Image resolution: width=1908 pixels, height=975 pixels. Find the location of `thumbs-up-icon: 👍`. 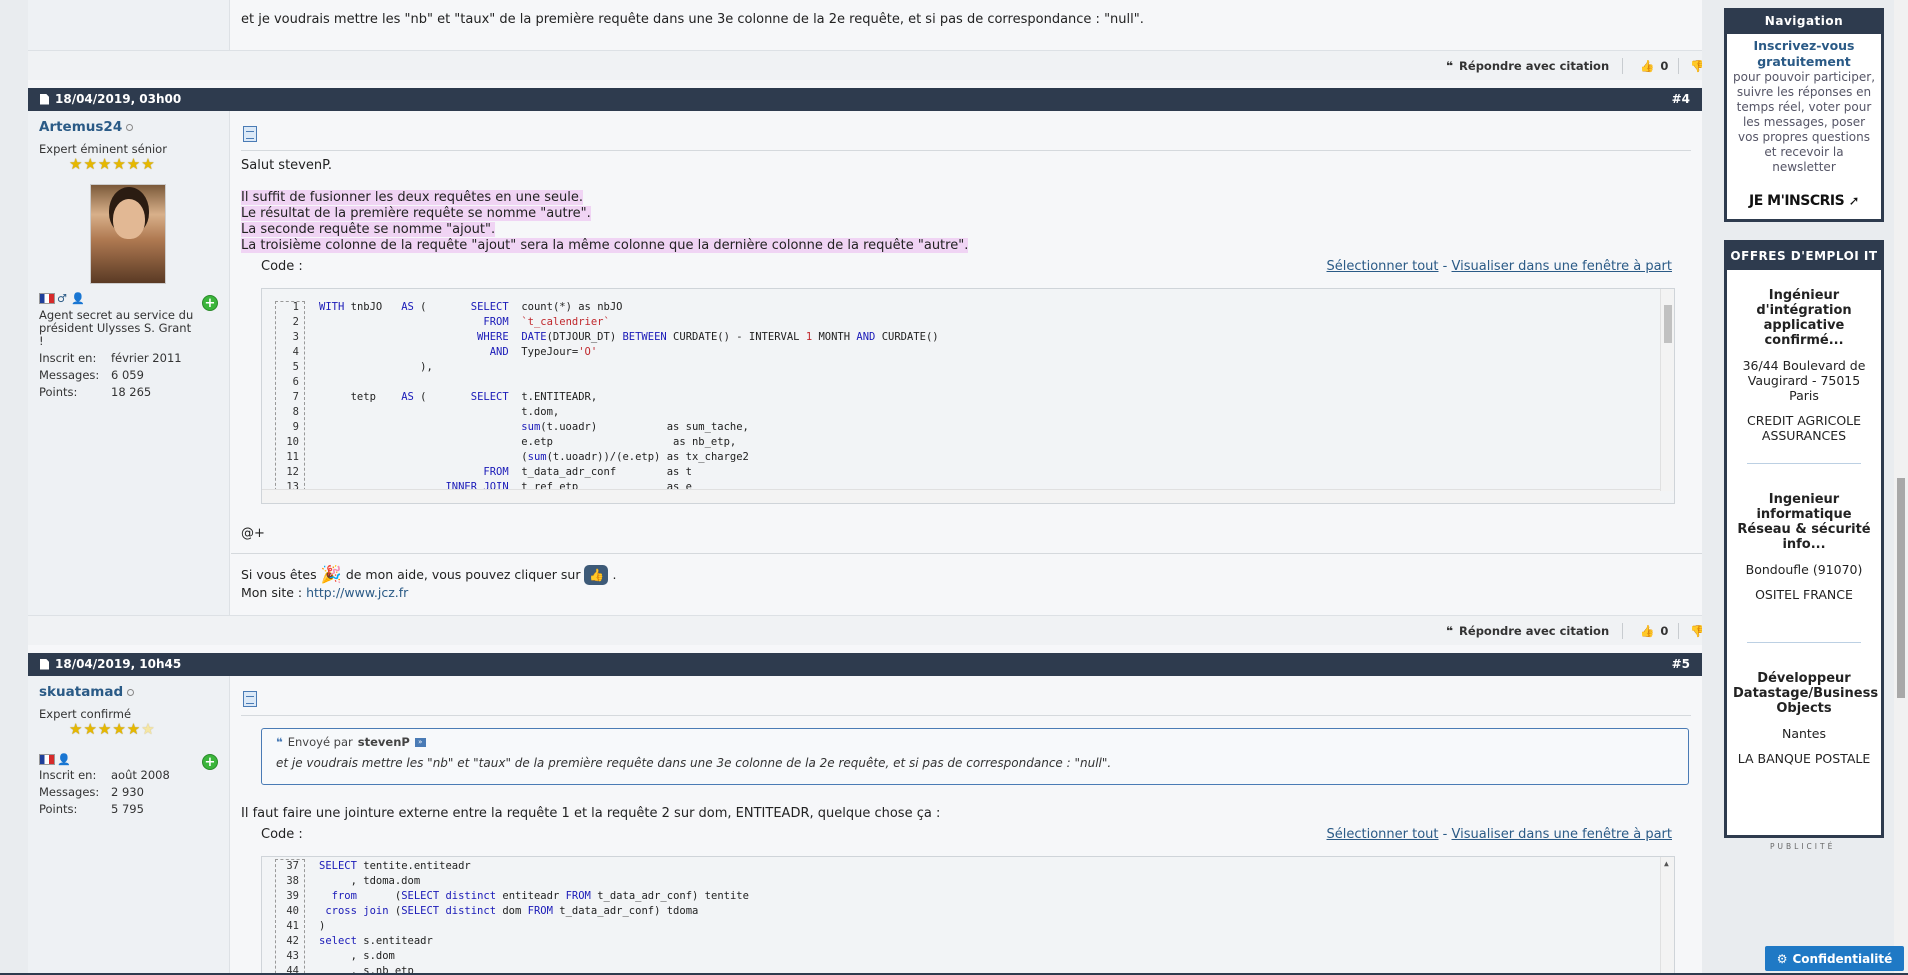

thumbs-up-icon: 👍 is located at coordinates (1647, 631).